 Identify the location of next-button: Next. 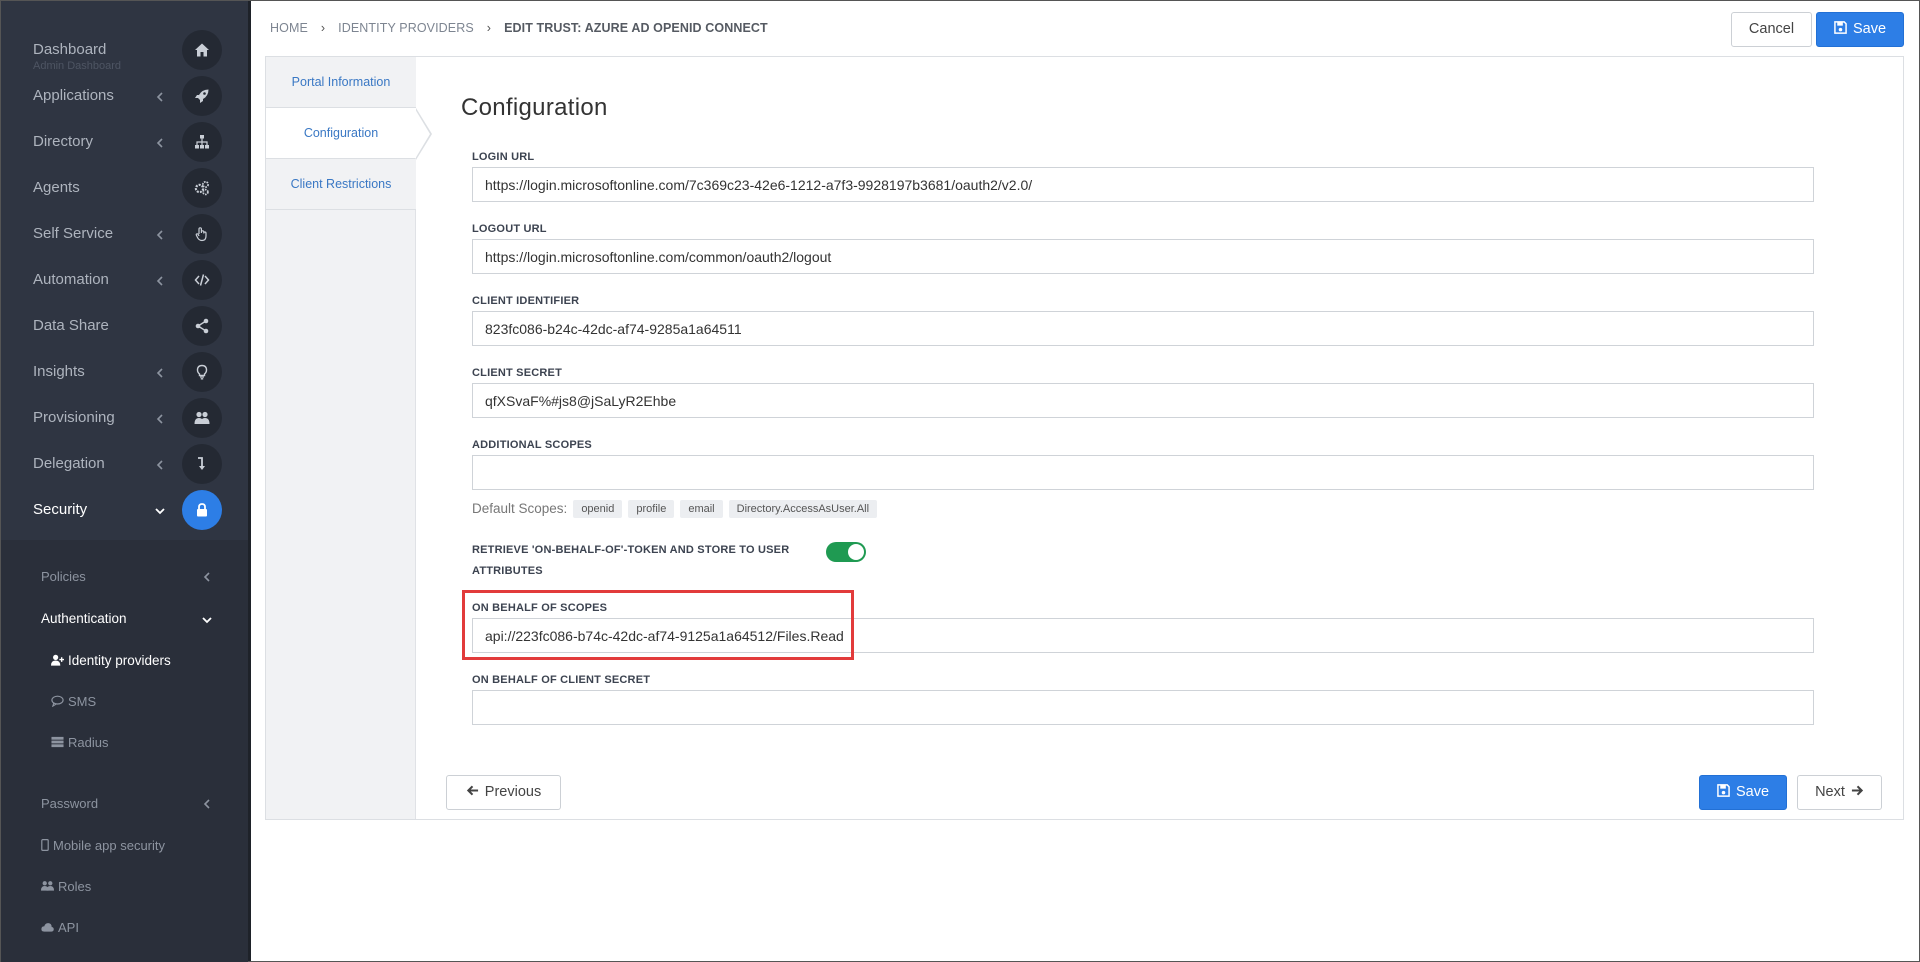
(1839, 792).